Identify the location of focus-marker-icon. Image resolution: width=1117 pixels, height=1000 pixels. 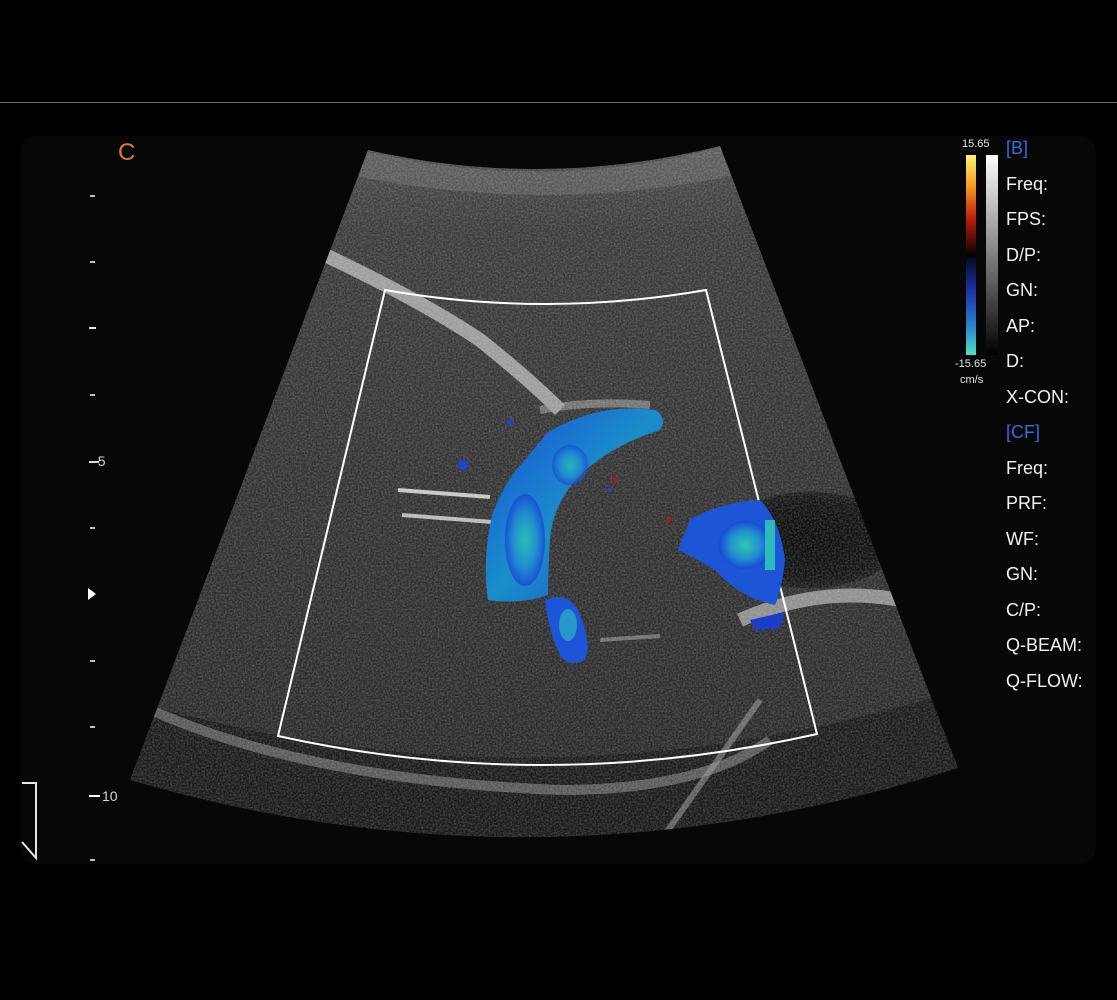
(92, 594).